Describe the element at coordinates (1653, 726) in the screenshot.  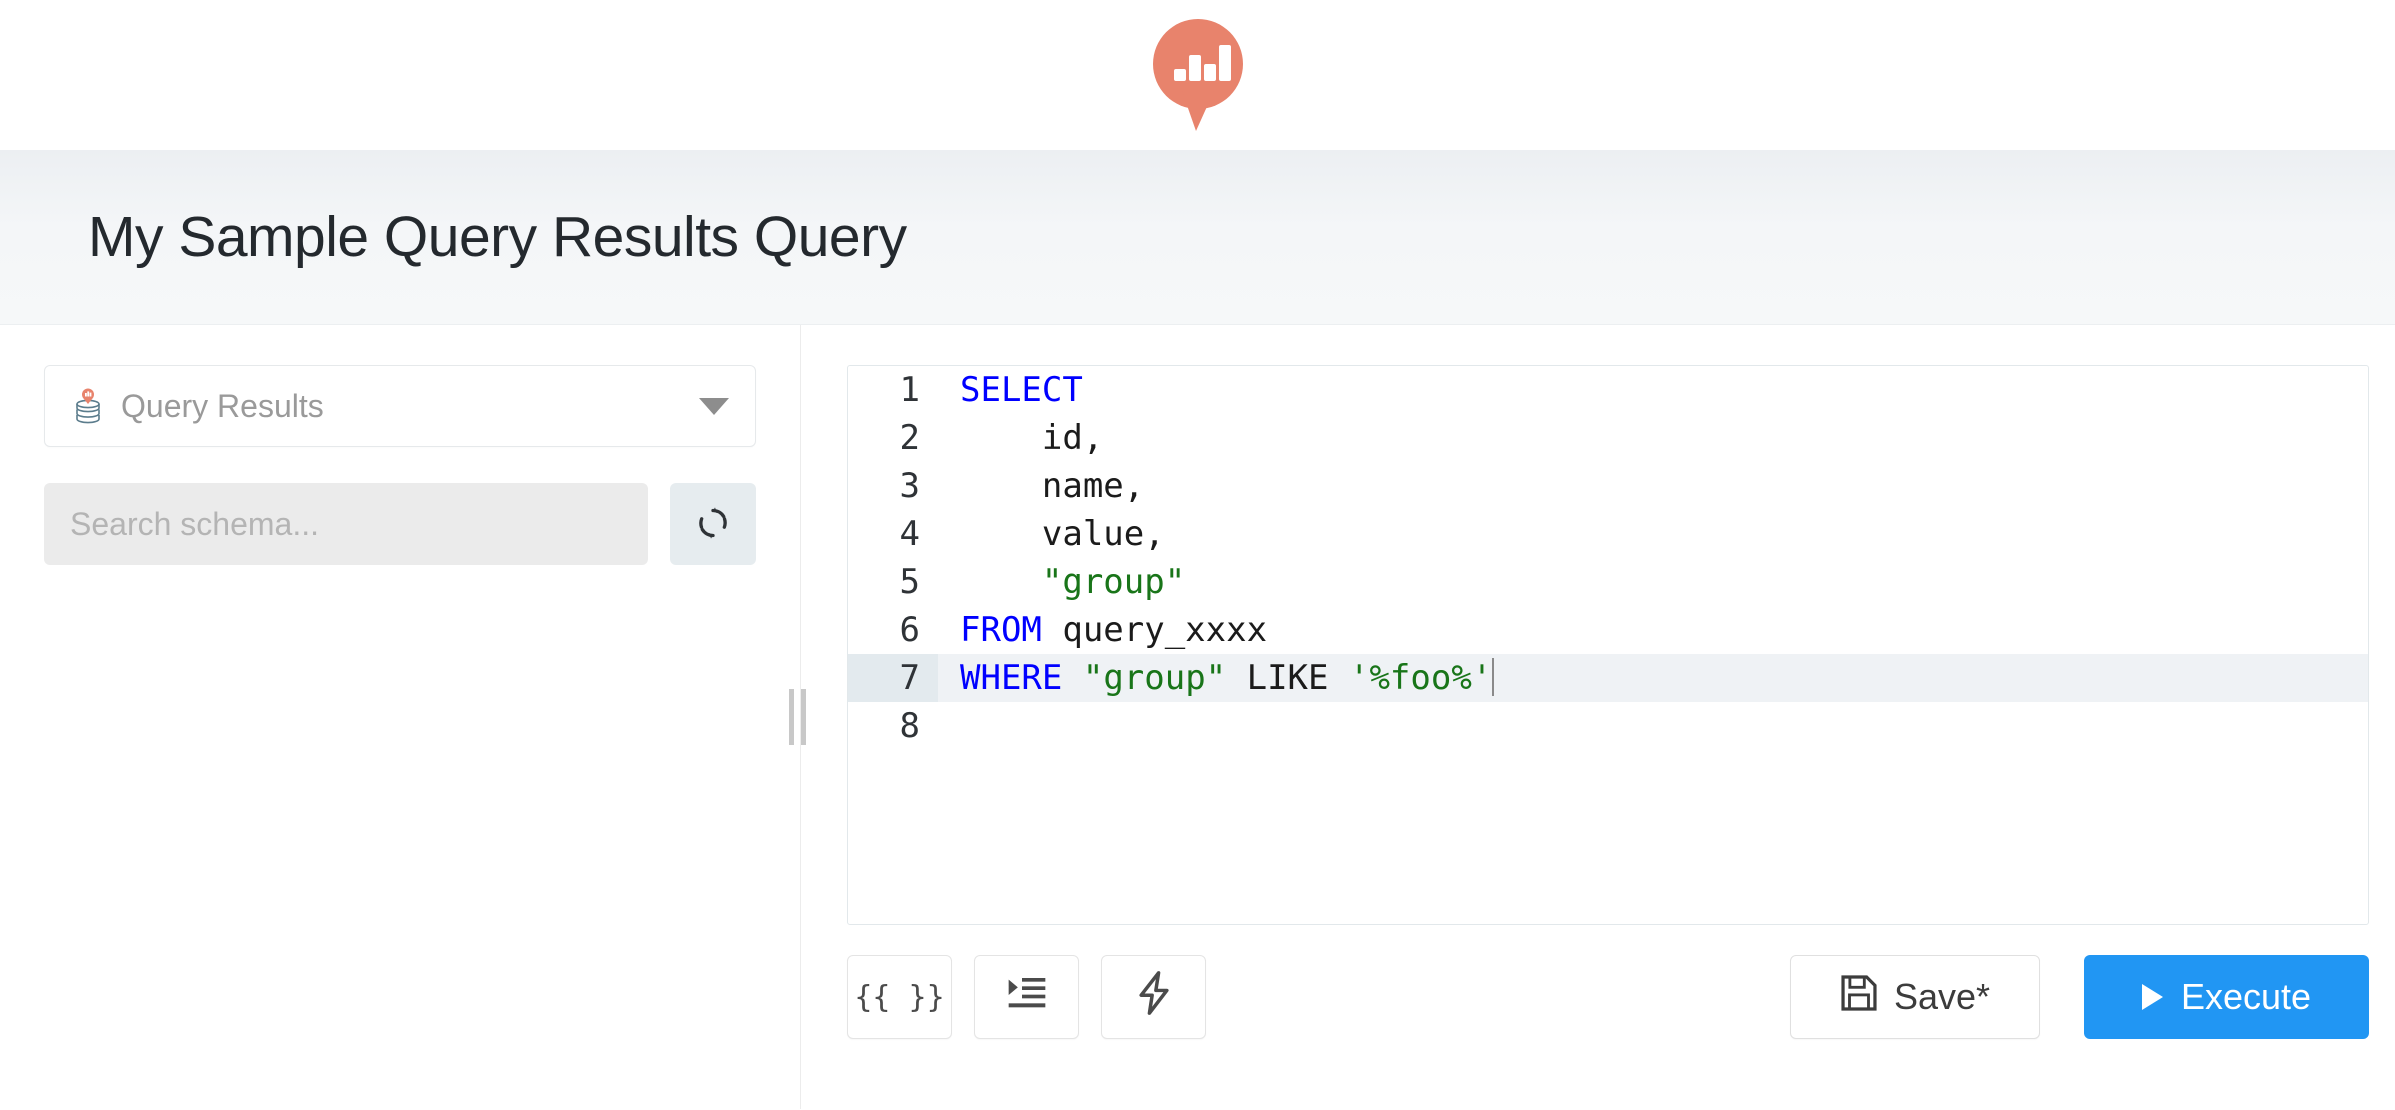
I see `code-text` at that location.